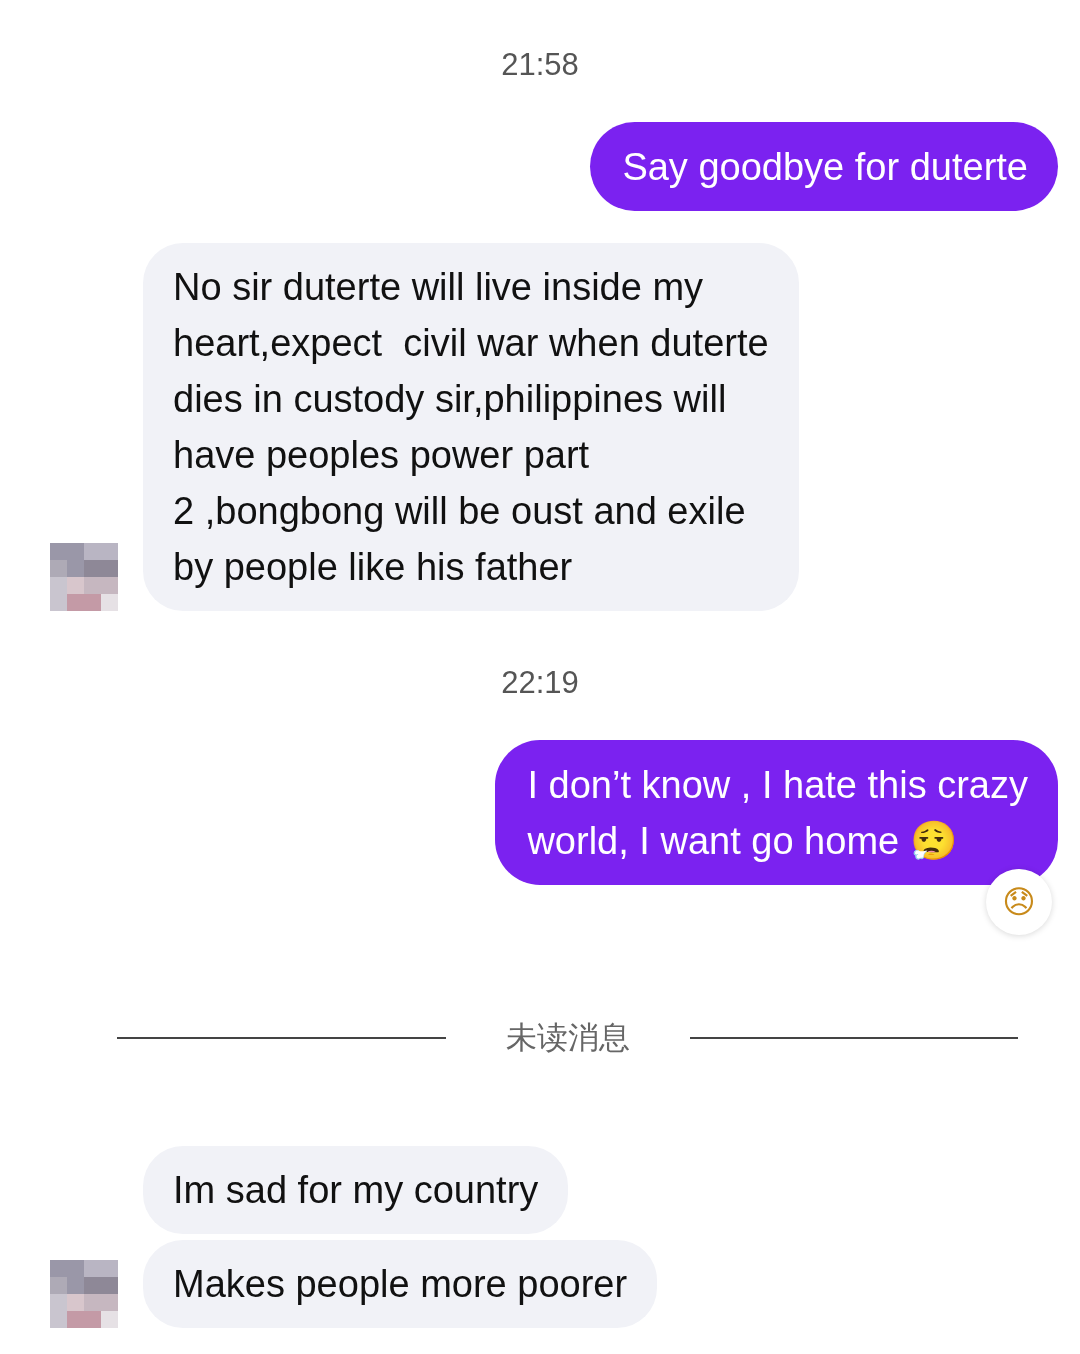 The image size is (1080, 1354). Describe the element at coordinates (356, 1190) in the screenshot. I see `message-bubble: Im sad for my country` at that location.